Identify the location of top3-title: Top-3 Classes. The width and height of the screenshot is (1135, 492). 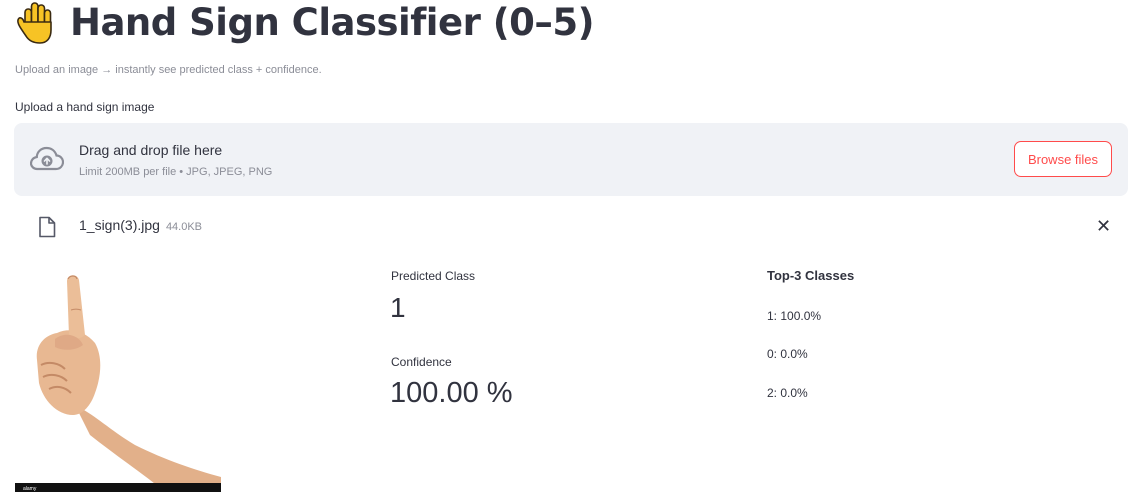
(811, 275).